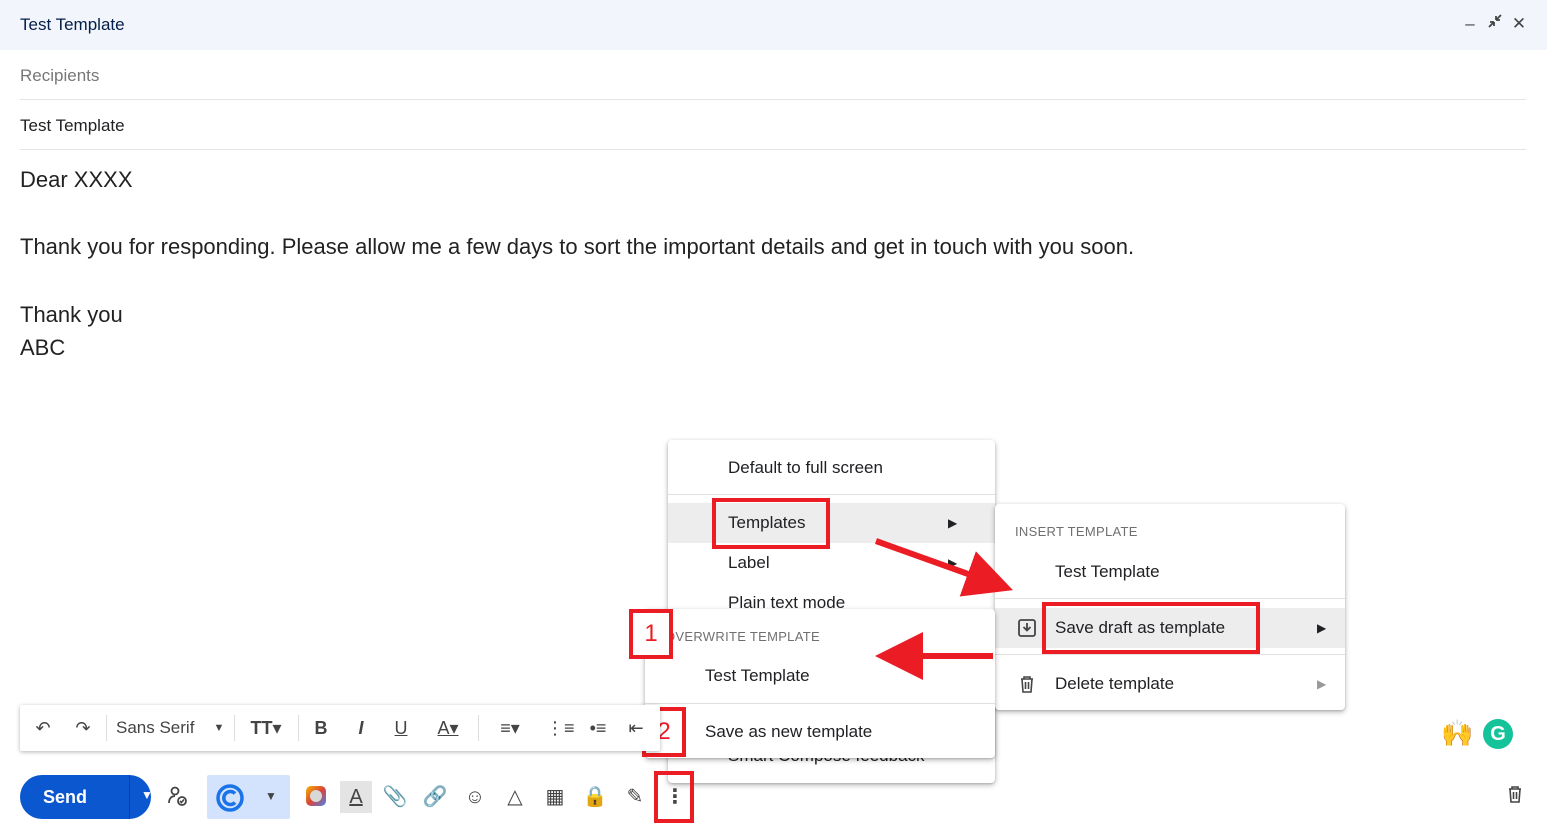 The height and width of the screenshot is (836, 1547). I want to click on bold-icon: B, so click(321, 728).